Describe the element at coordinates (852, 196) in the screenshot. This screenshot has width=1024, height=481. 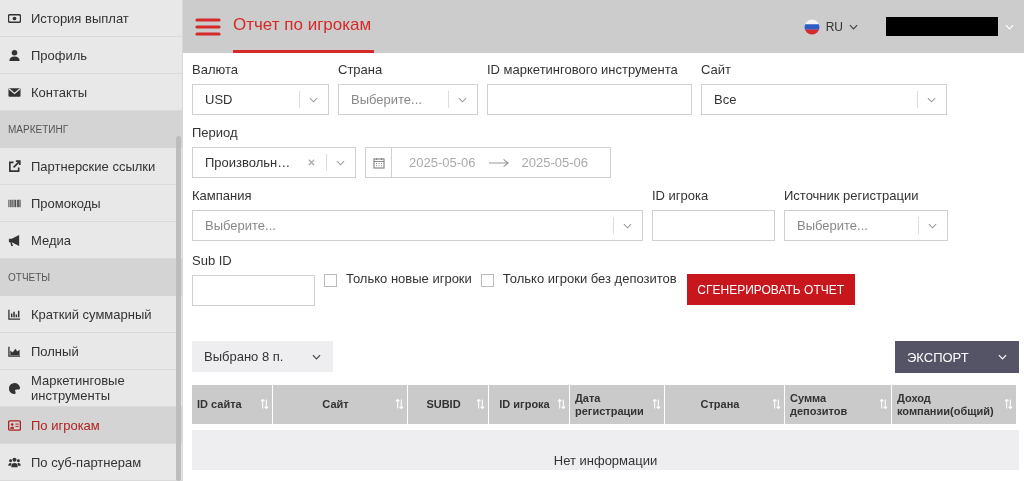
I see `field-label: Источник регистрации` at that location.